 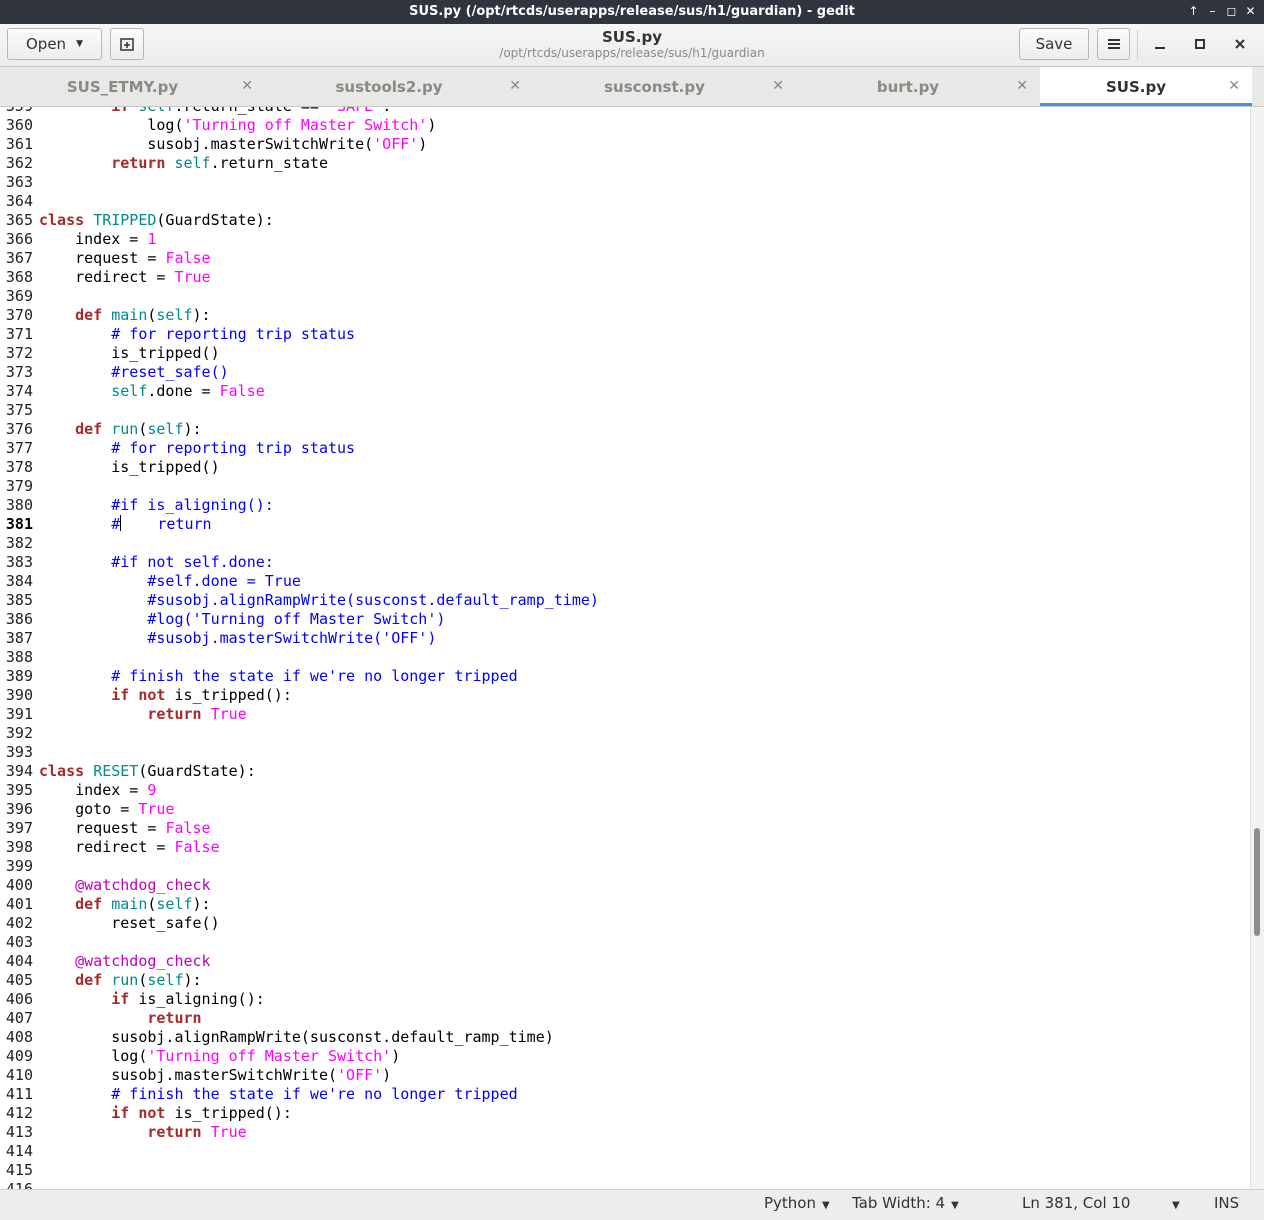 I want to click on code-line: 384 #self.done = True, so click(x=150, y=581).